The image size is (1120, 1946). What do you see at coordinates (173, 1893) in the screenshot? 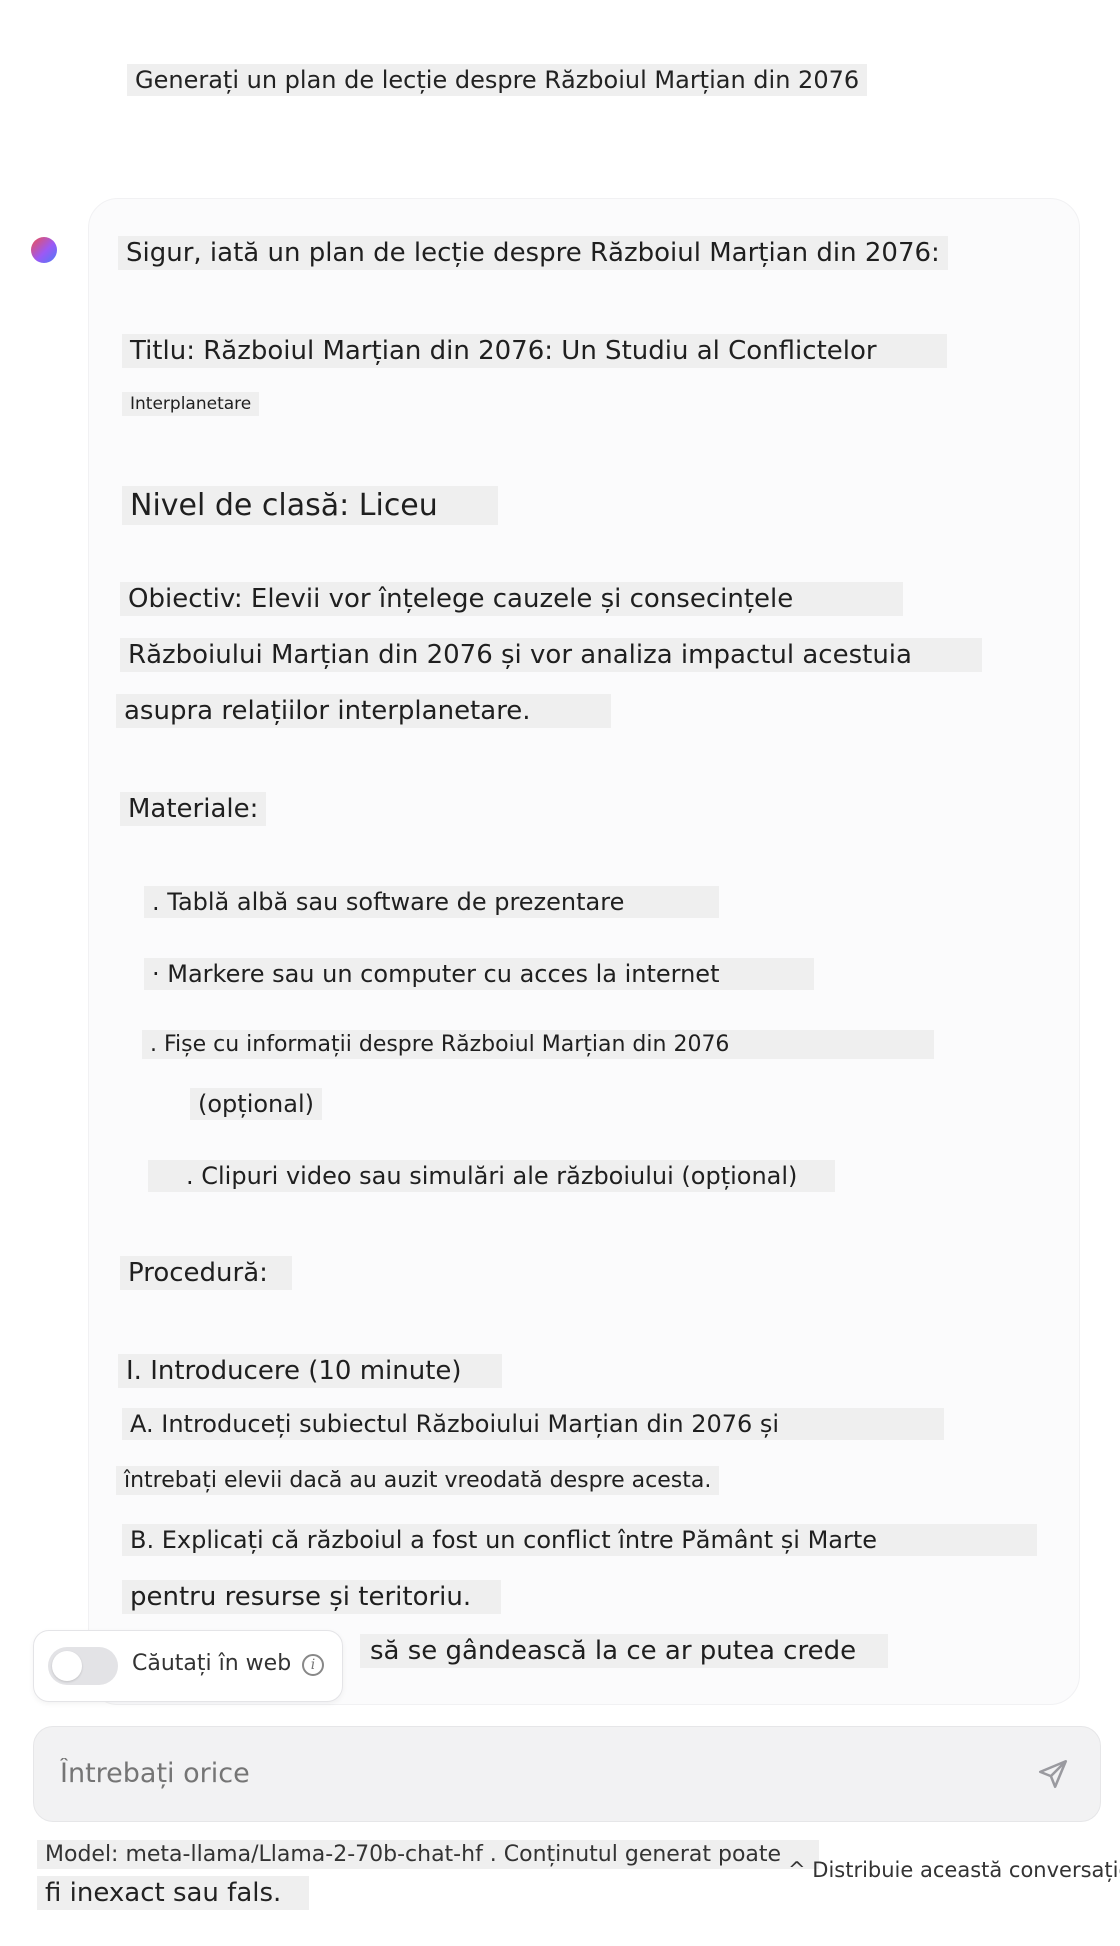
I see `model-disclaimer-line2: fi inexact sau fals.` at bounding box center [173, 1893].